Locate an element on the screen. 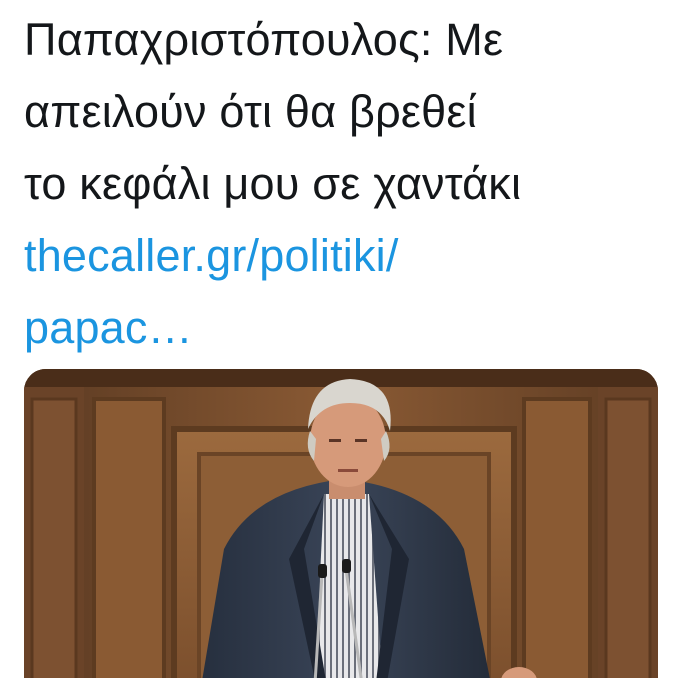  article-link-line-1: thecaller.gr/politiki/ is located at coordinates (211, 255).